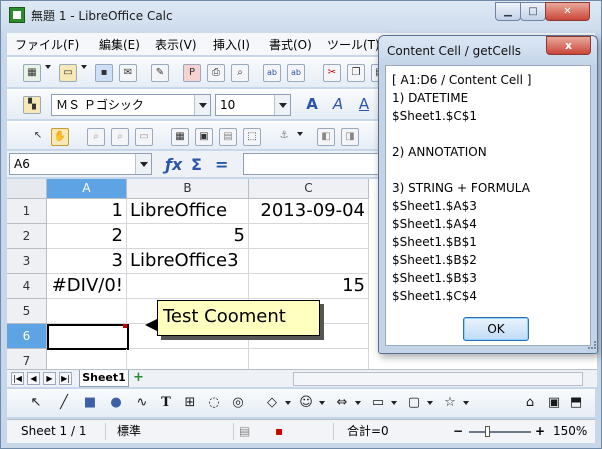 Image resolution: width=602 pixels, height=449 pixels. What do you see at coordinates (84, 67) in the screenshot?
I see `open-dropdown-icon` at bounding box center [84, 67].